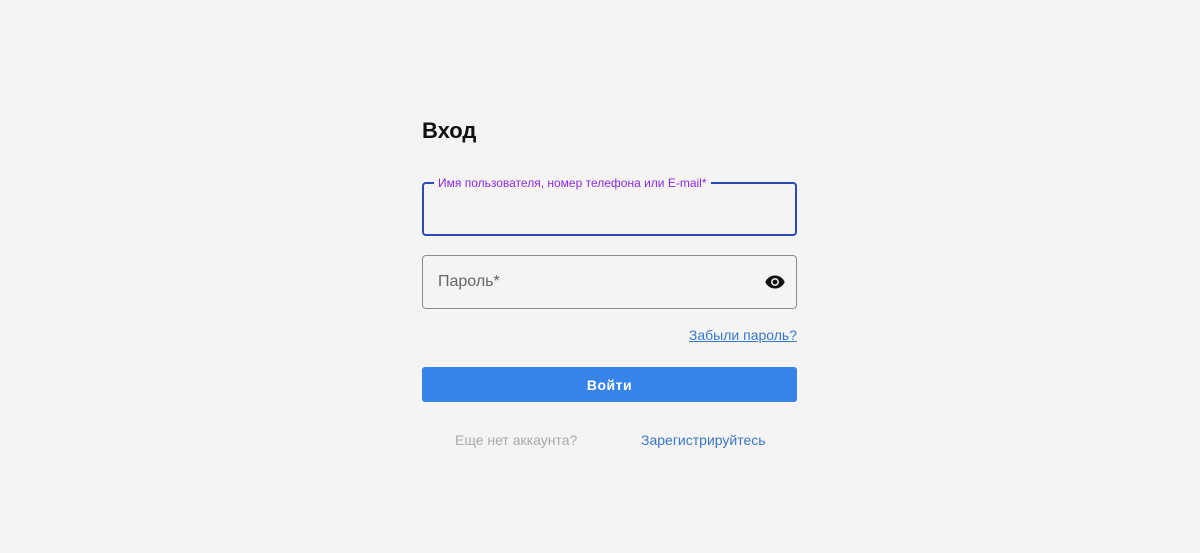 Image resolution: width=1200 pixels, height=553 pixels. I want to click on password-input, so click(609, 282).